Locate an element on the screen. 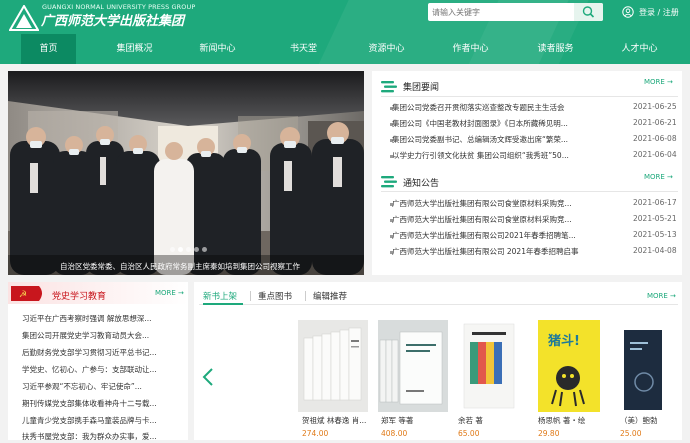 This screenshot has width=690, height=443. book-price: 29.80 is located at coordinates (549, 433).